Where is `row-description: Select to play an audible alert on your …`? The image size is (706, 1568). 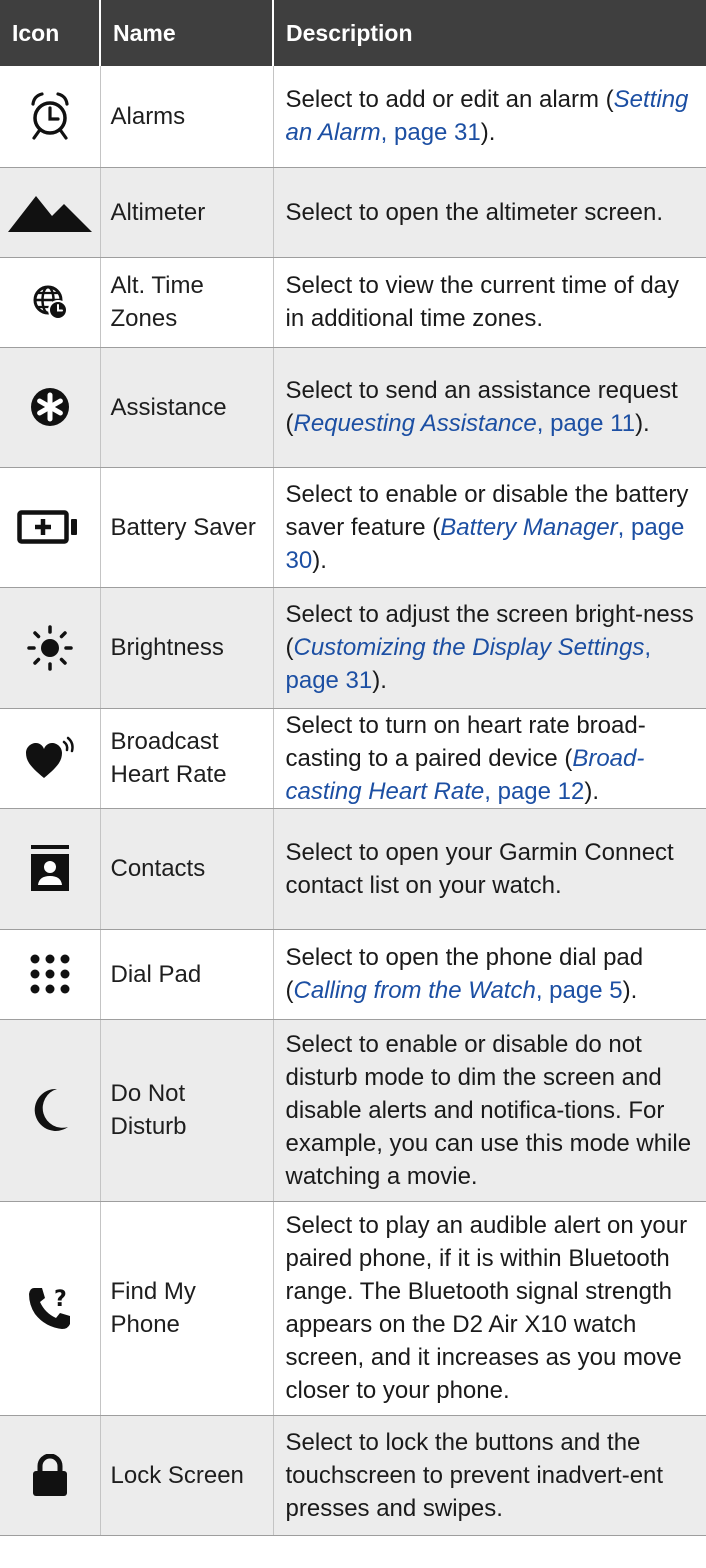
row-description: Select to play an audible alert on your … is located at coordinates (489, 1308).